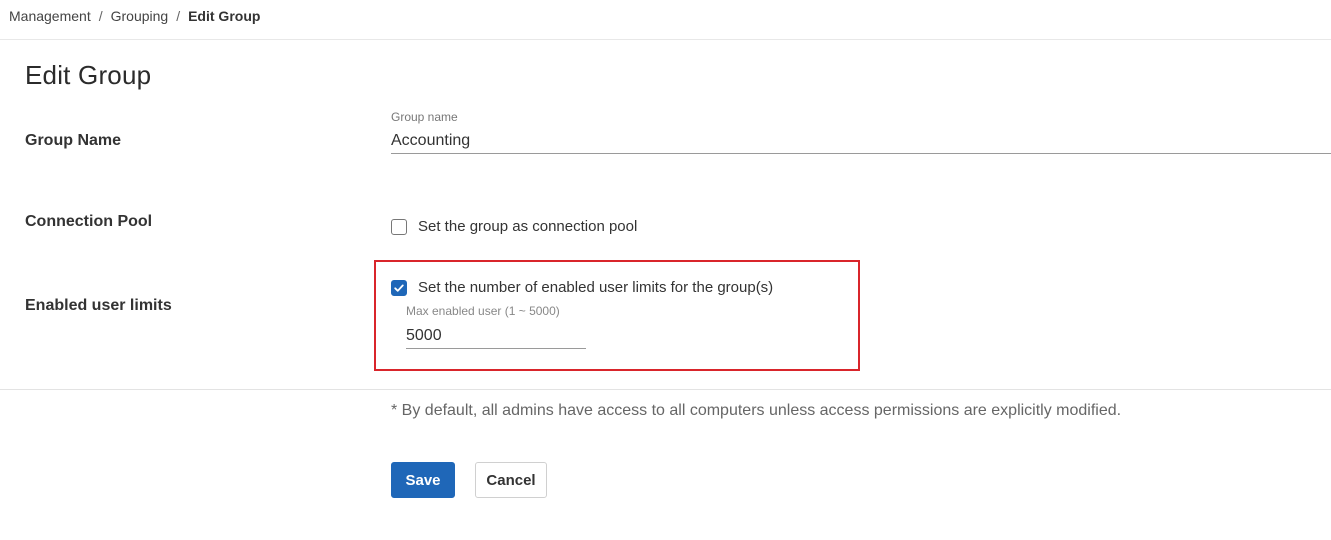 The height and width of the screenshot is (540, 1331). What do you see at coordinates (224, 16) in the screenshot?
I see `breadcrumb-current: Edit Group` at bounding box center [224, 16].